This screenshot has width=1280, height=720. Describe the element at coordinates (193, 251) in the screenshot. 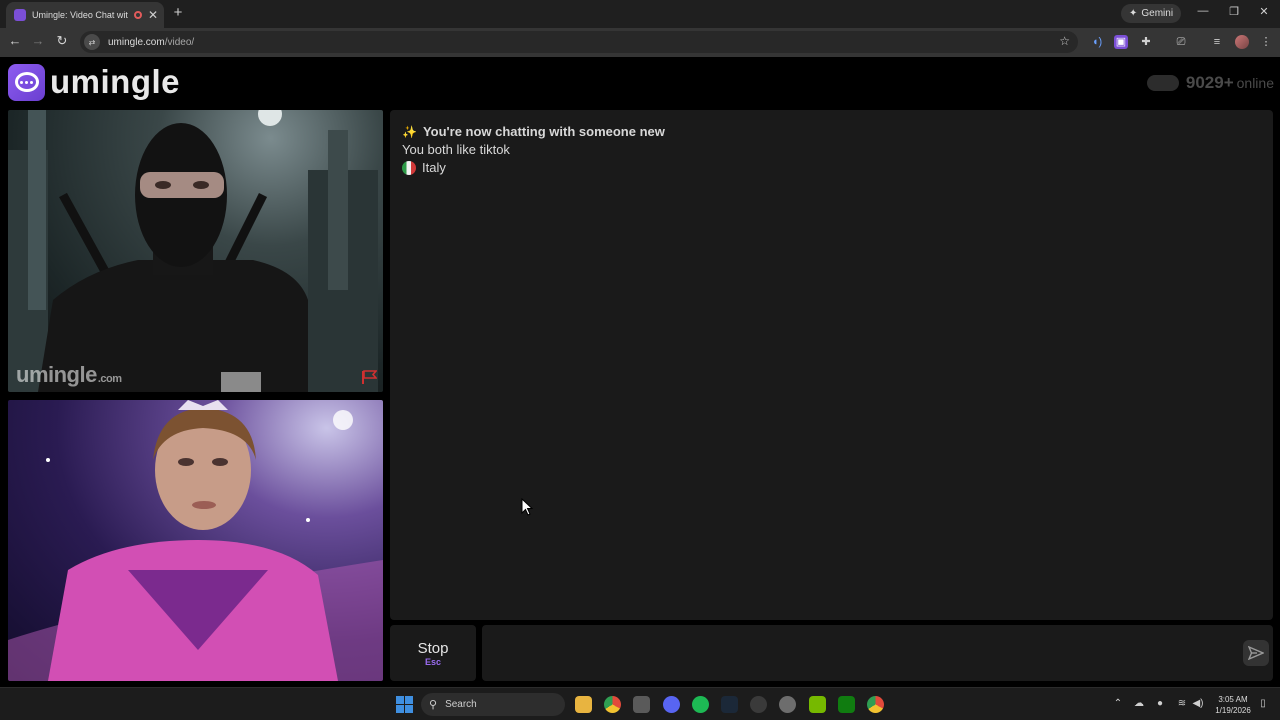

I see `stranger-video-frame` at that location.